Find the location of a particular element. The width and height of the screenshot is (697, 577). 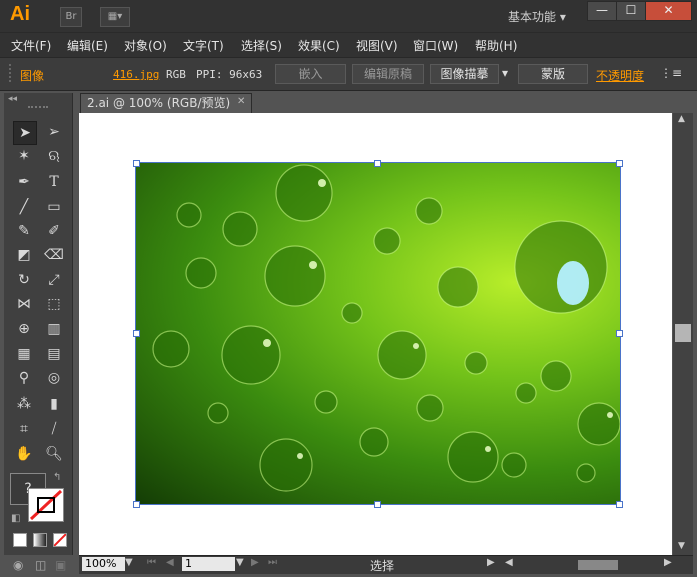

blob-brush-tool-icon: ◩ is located at coordinates (24, 255).